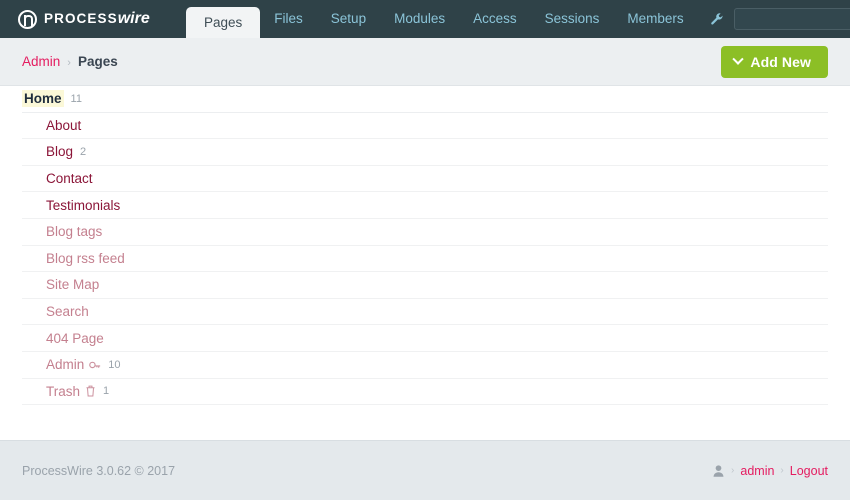 This screenshot has height=501, width=850. I want to click on page-link: Blog tags, so click(74, 231).